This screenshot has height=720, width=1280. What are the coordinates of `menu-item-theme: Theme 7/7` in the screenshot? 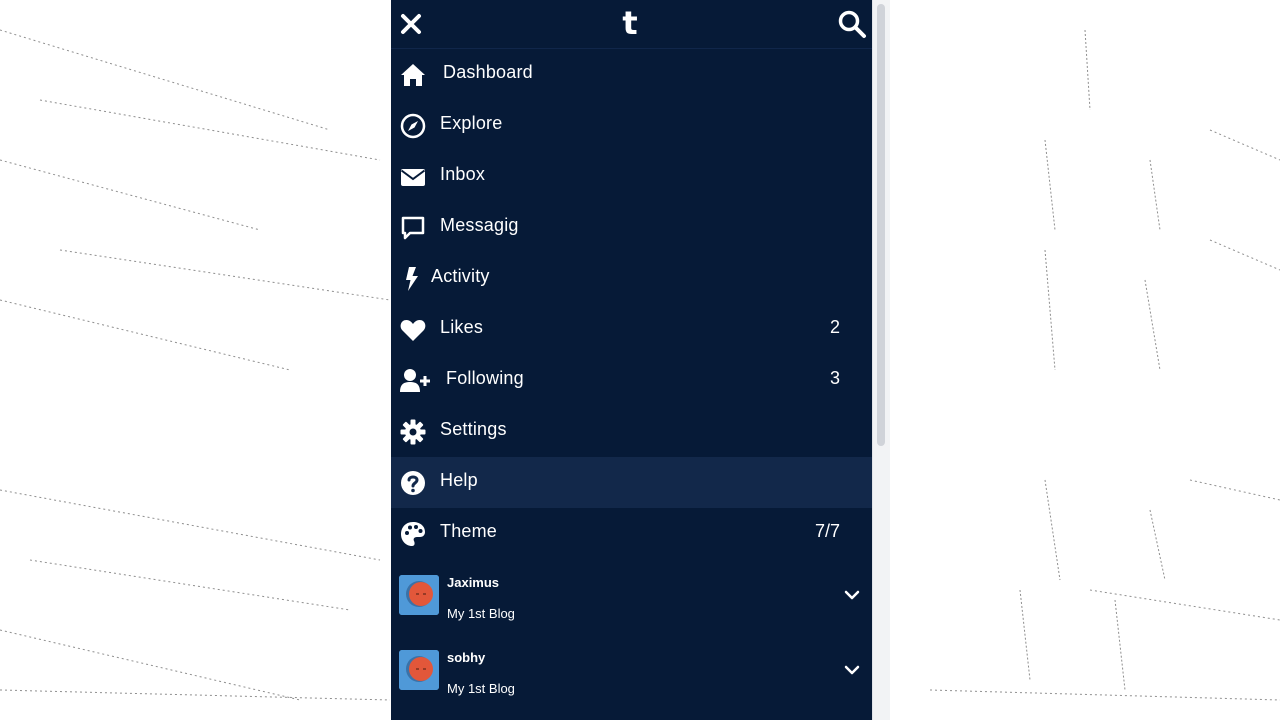 It's located at (631, 533).